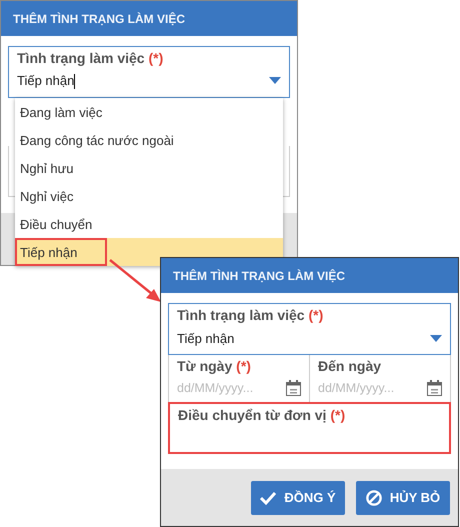  Describe the element at coordinates (149, 140) in the screenshot. I see `dropdown-option: Đang công tác nước ngoài` at that location.